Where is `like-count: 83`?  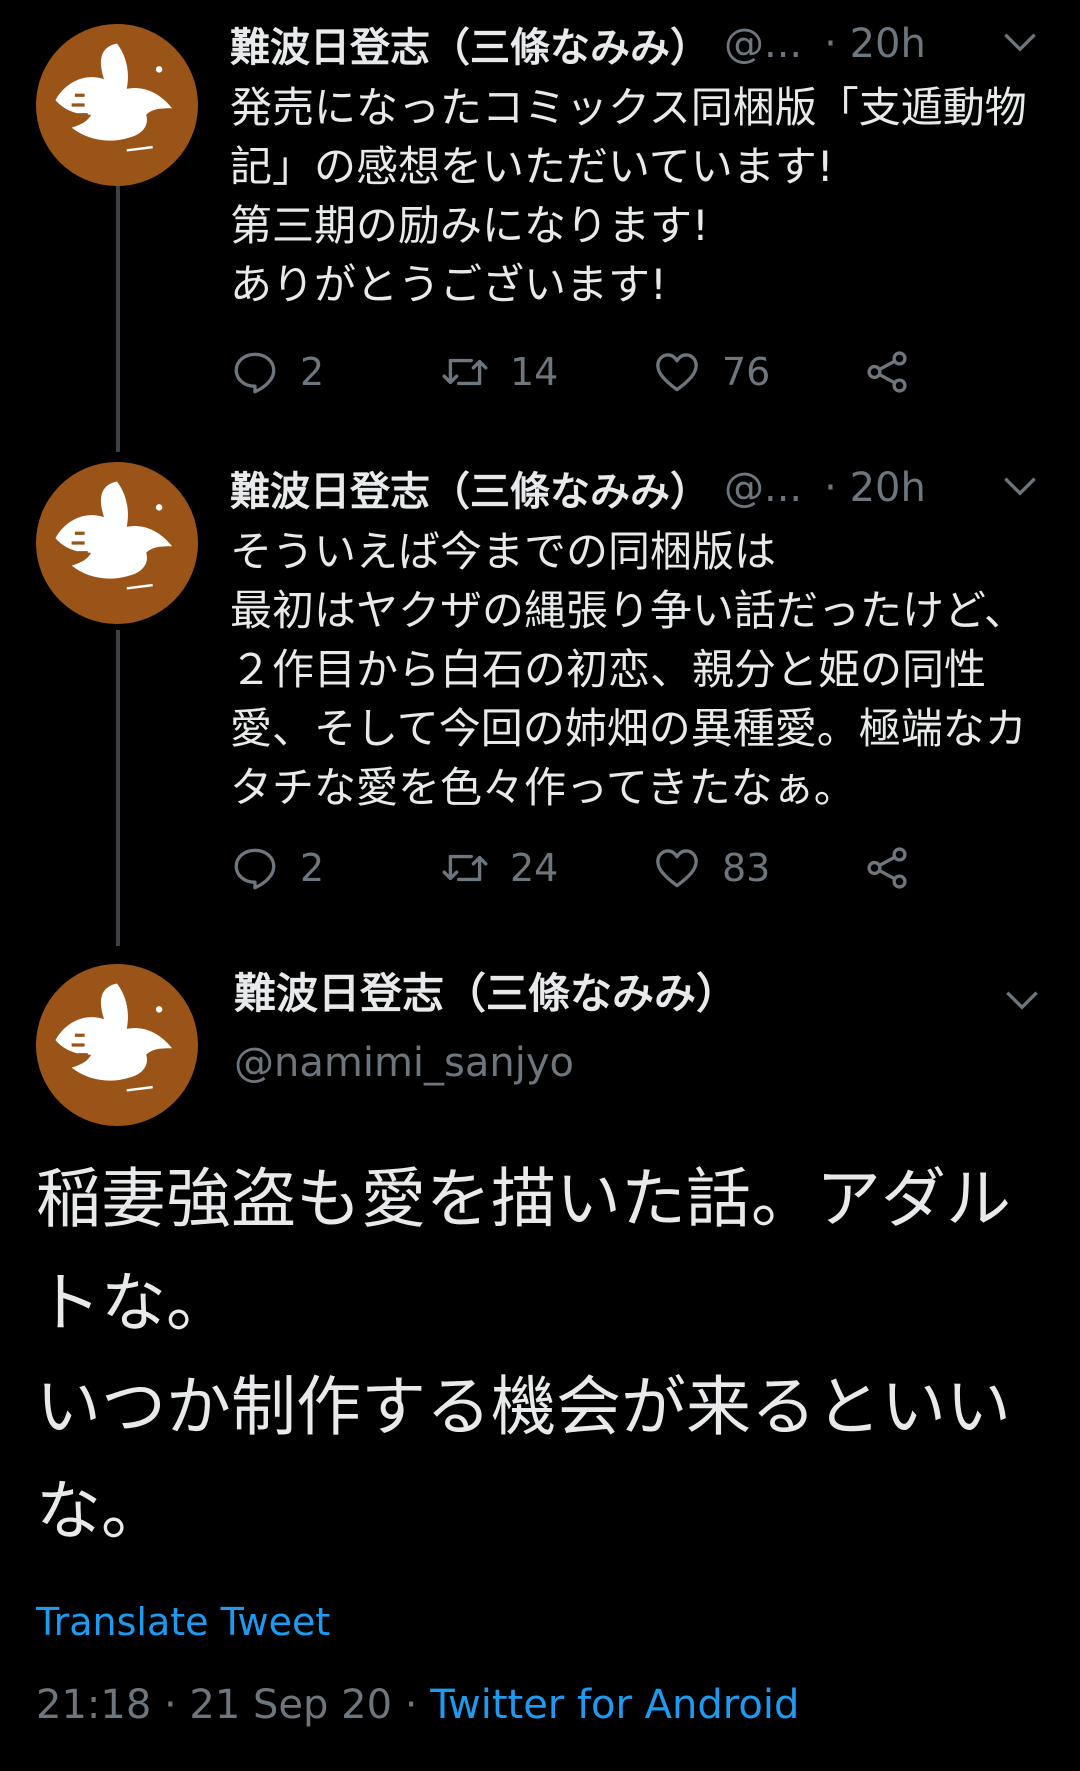
like-count: 83 is located at coordinates (746, 868).